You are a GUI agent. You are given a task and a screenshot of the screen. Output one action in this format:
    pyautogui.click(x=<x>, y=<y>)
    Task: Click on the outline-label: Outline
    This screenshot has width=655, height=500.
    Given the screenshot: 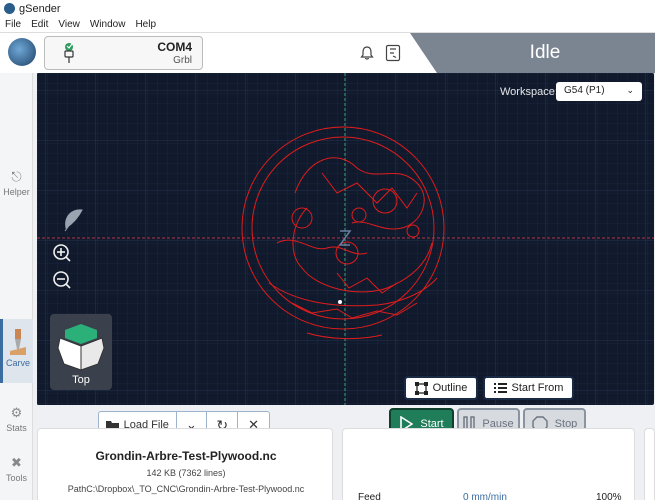 What is the action you would take?
    pyautogui.click(x=450, y=388)
    